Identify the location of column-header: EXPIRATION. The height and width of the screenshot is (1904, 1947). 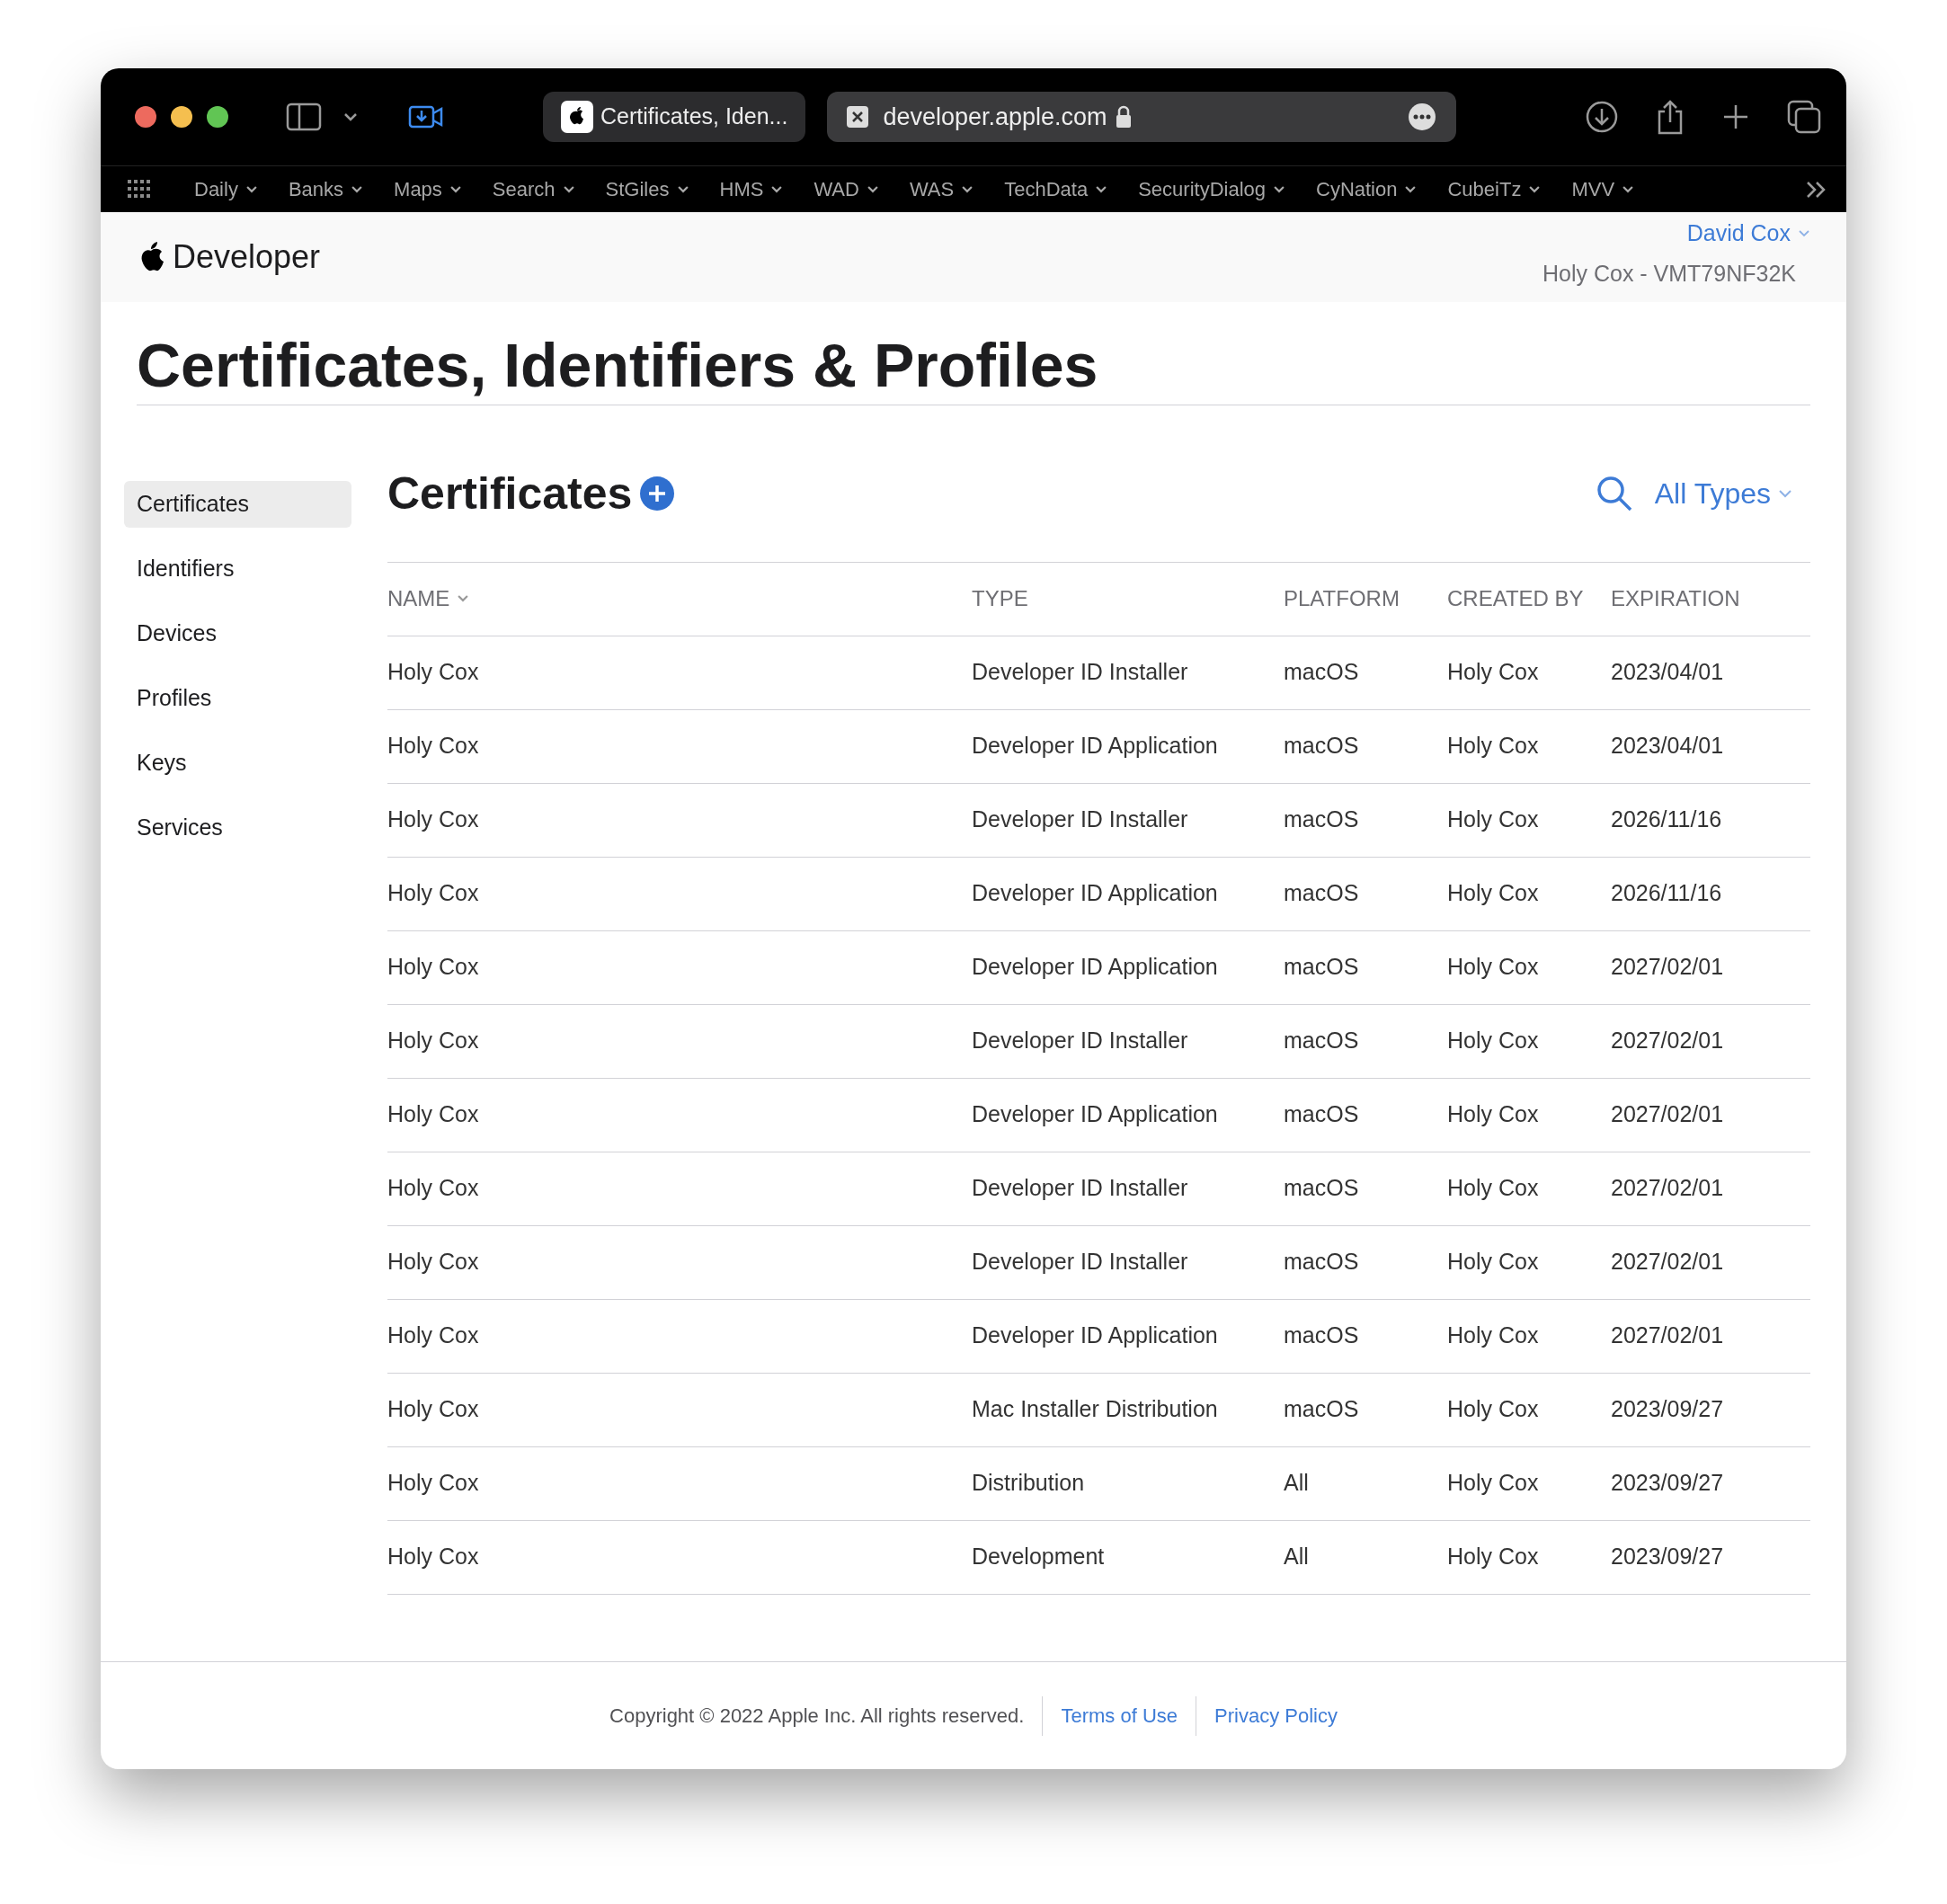
(1676, 599).